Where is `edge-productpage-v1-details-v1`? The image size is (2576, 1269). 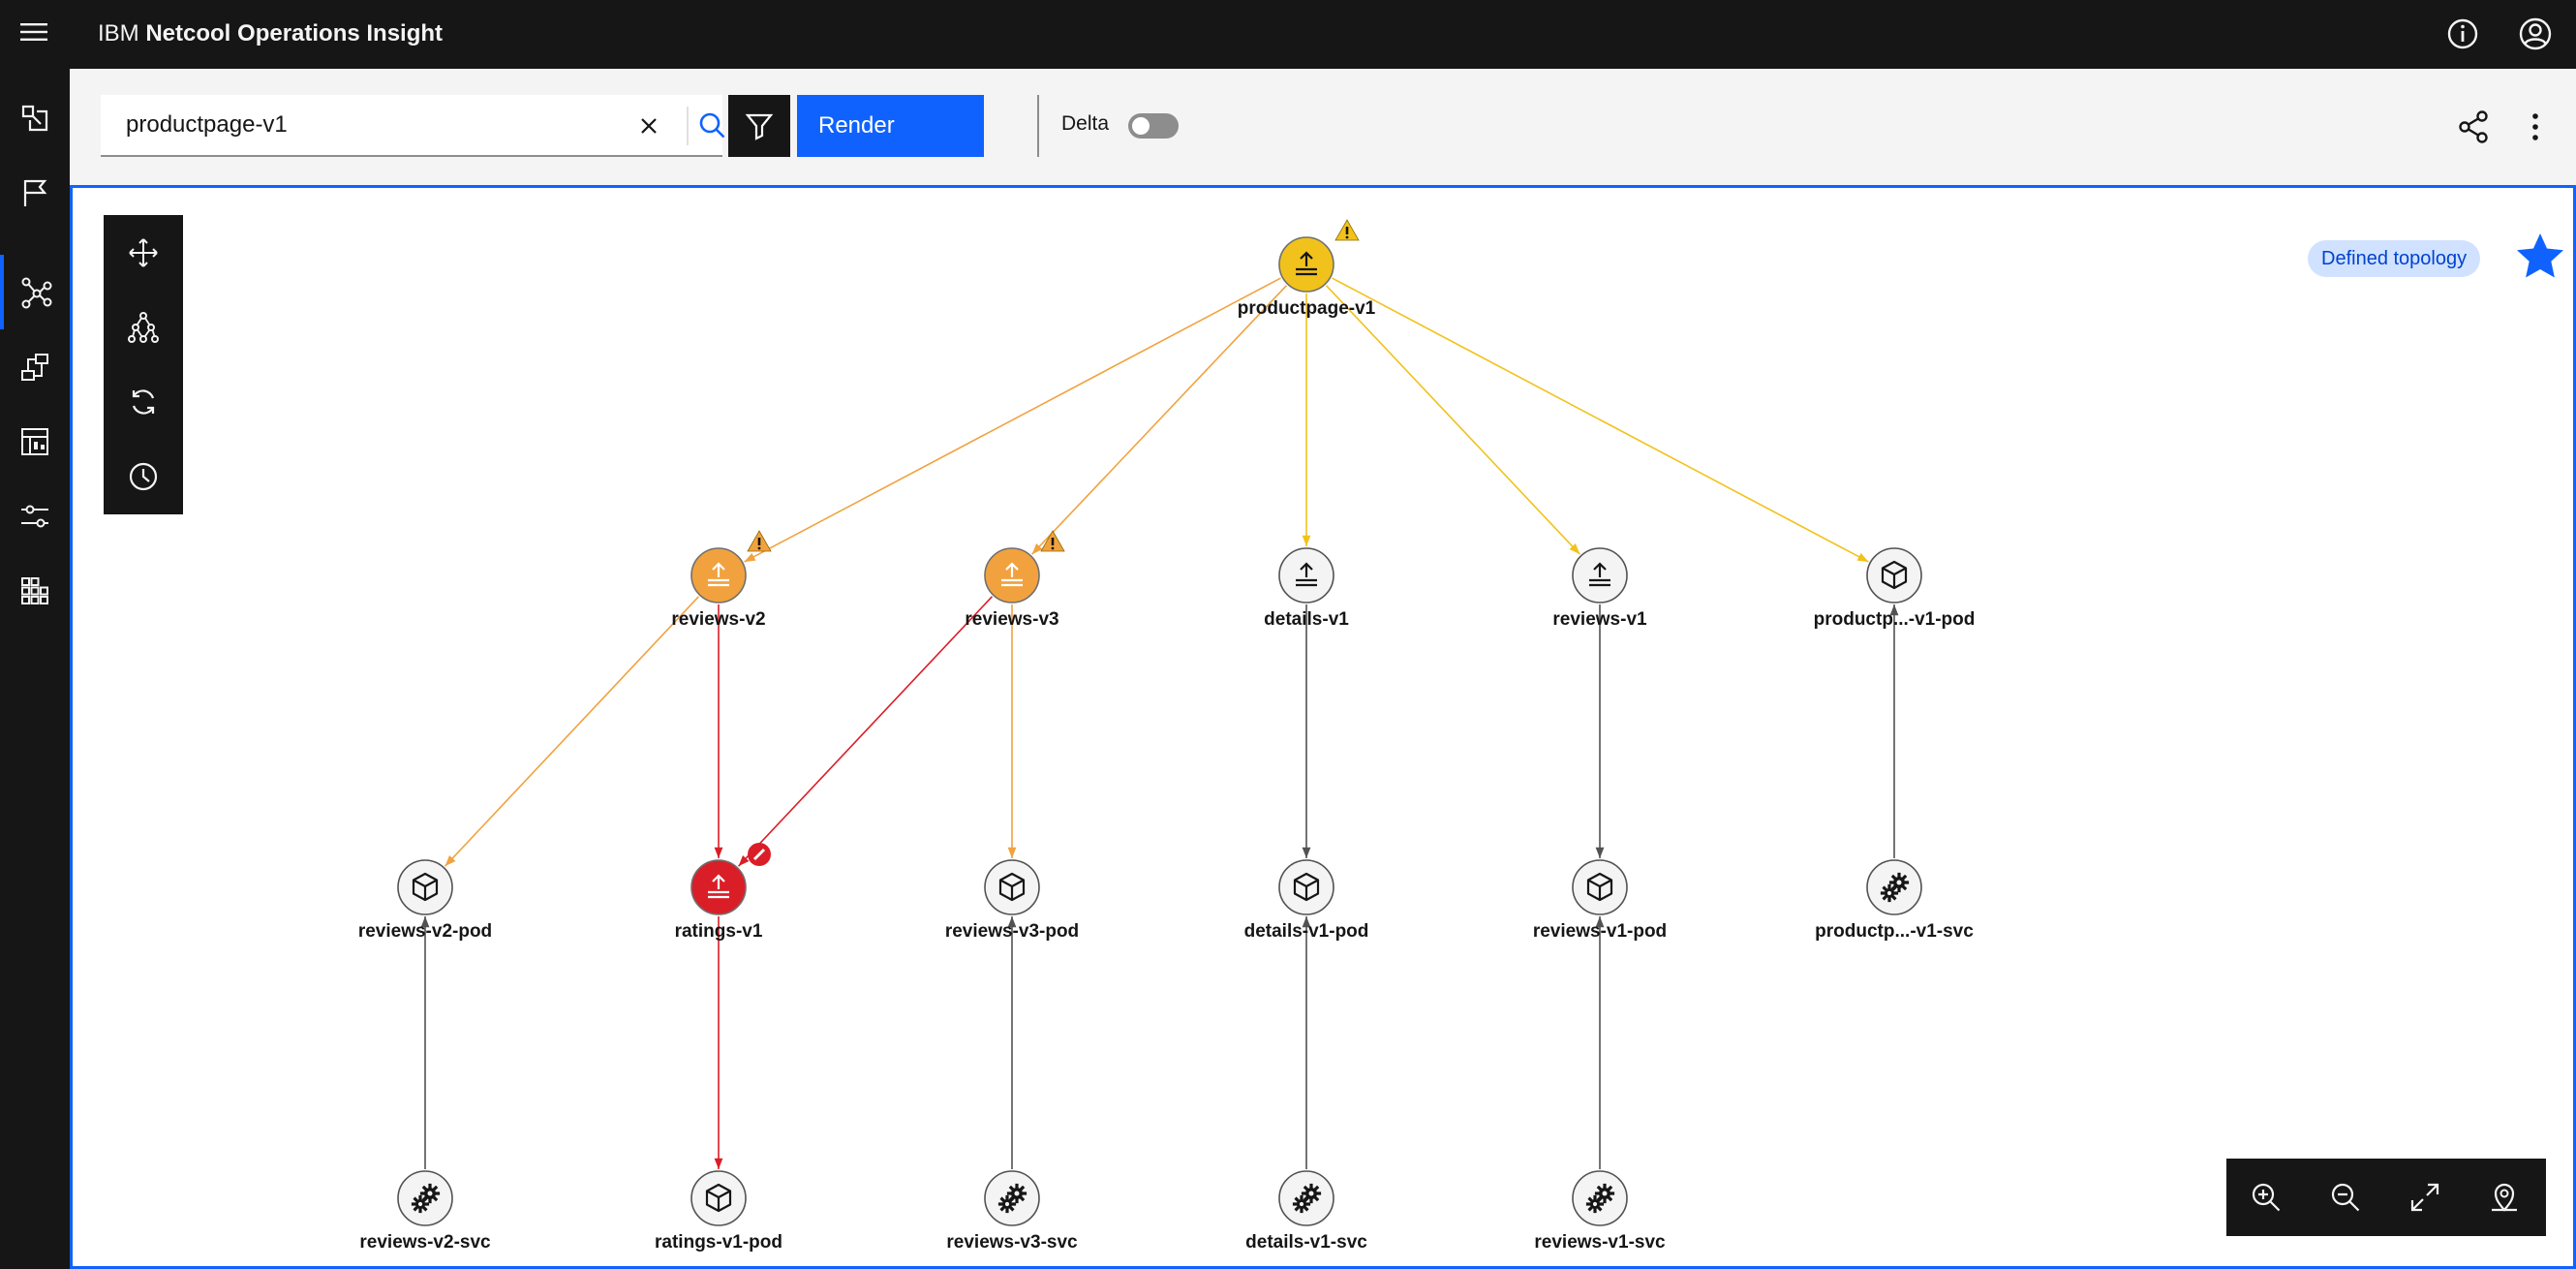
edge-productpage-v1-details-v1 is located at coordinates (1306, 420).